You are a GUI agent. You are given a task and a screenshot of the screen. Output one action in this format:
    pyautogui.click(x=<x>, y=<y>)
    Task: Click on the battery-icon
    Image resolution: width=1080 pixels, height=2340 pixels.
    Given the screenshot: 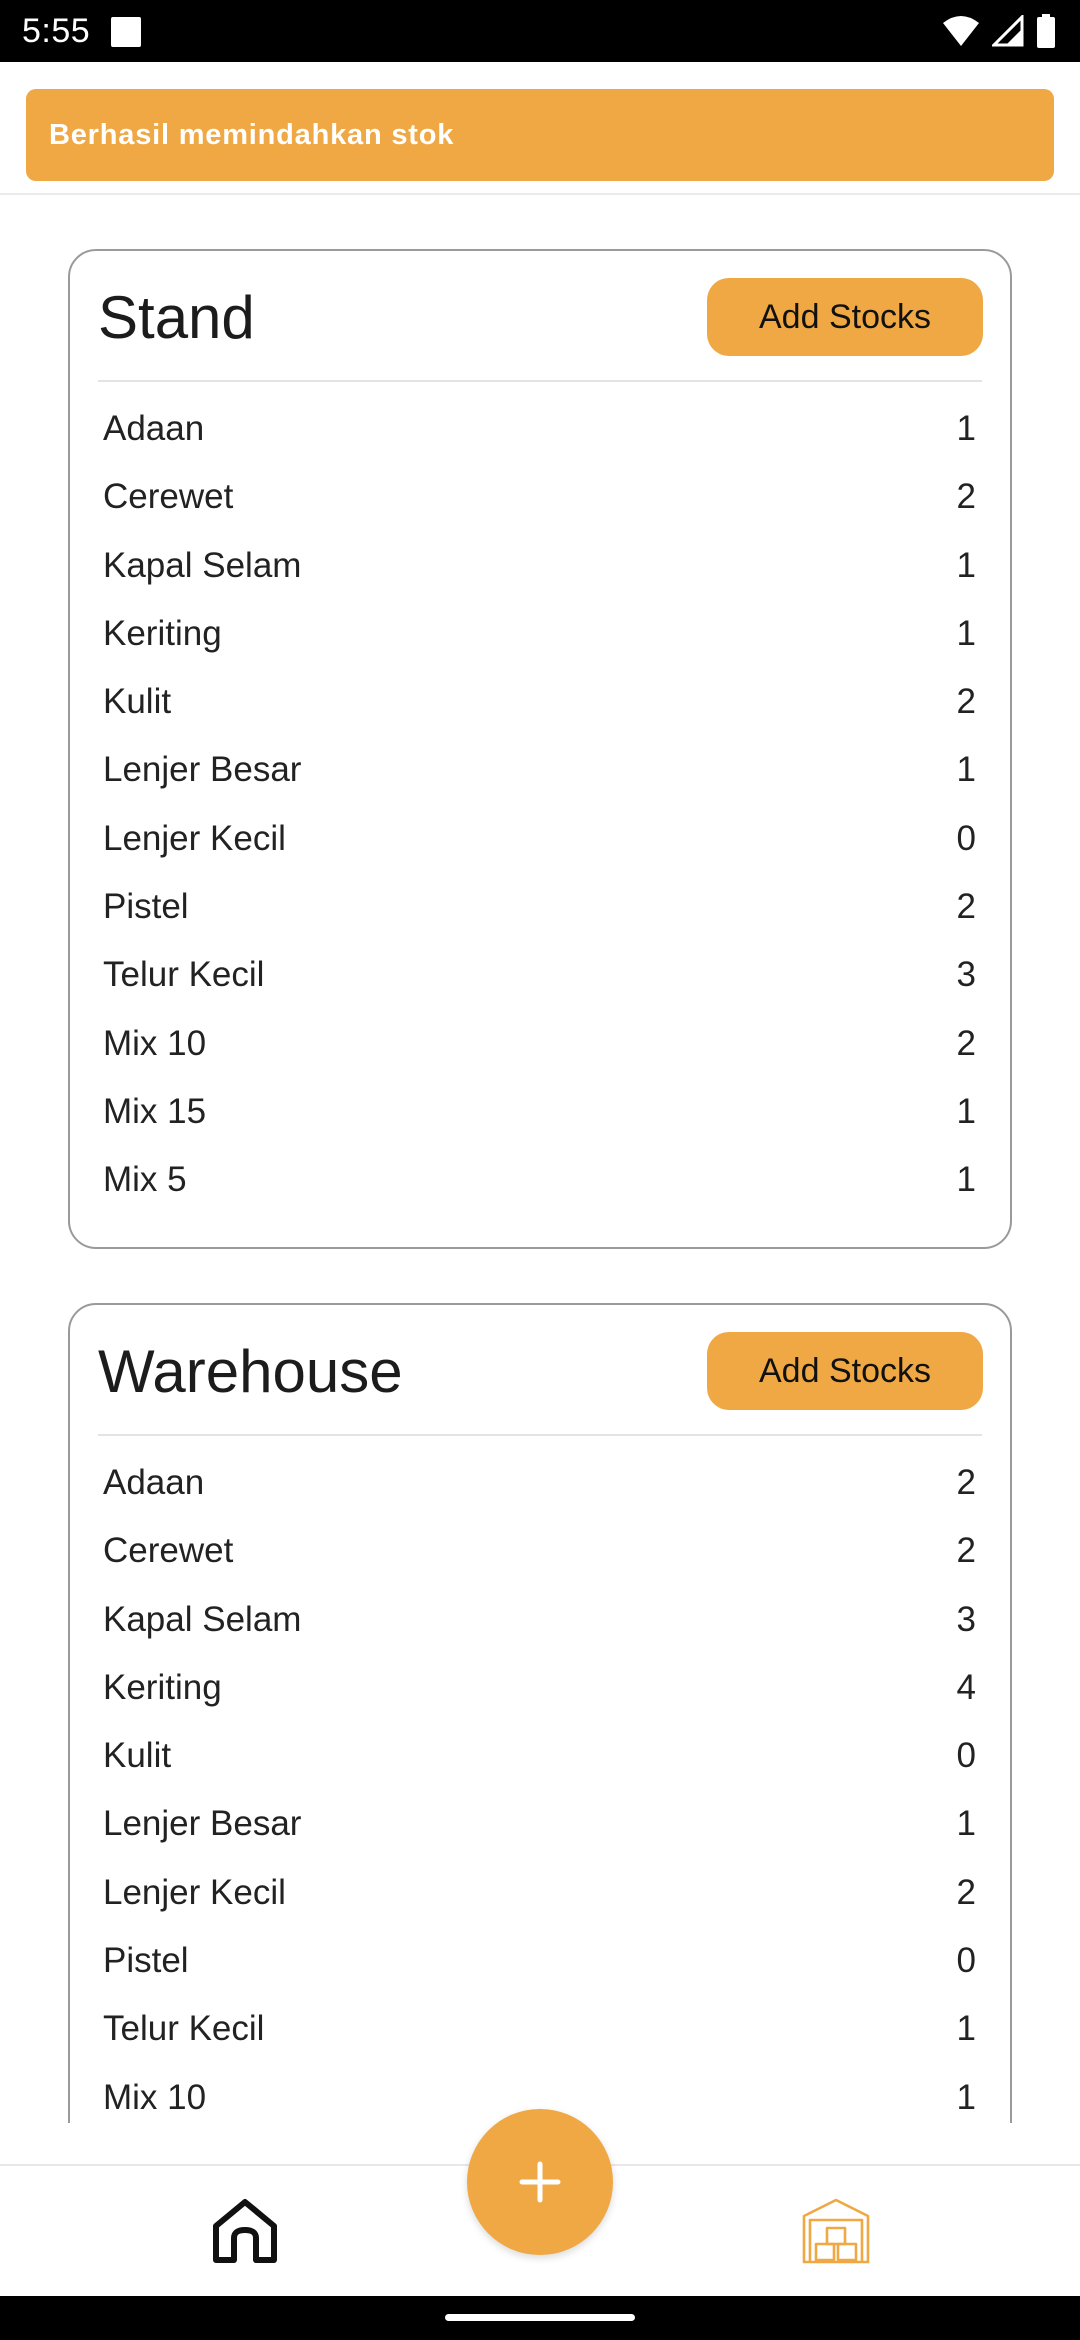 What is the action you would take?
    pyautogui.click(x=1046, y=31)
    